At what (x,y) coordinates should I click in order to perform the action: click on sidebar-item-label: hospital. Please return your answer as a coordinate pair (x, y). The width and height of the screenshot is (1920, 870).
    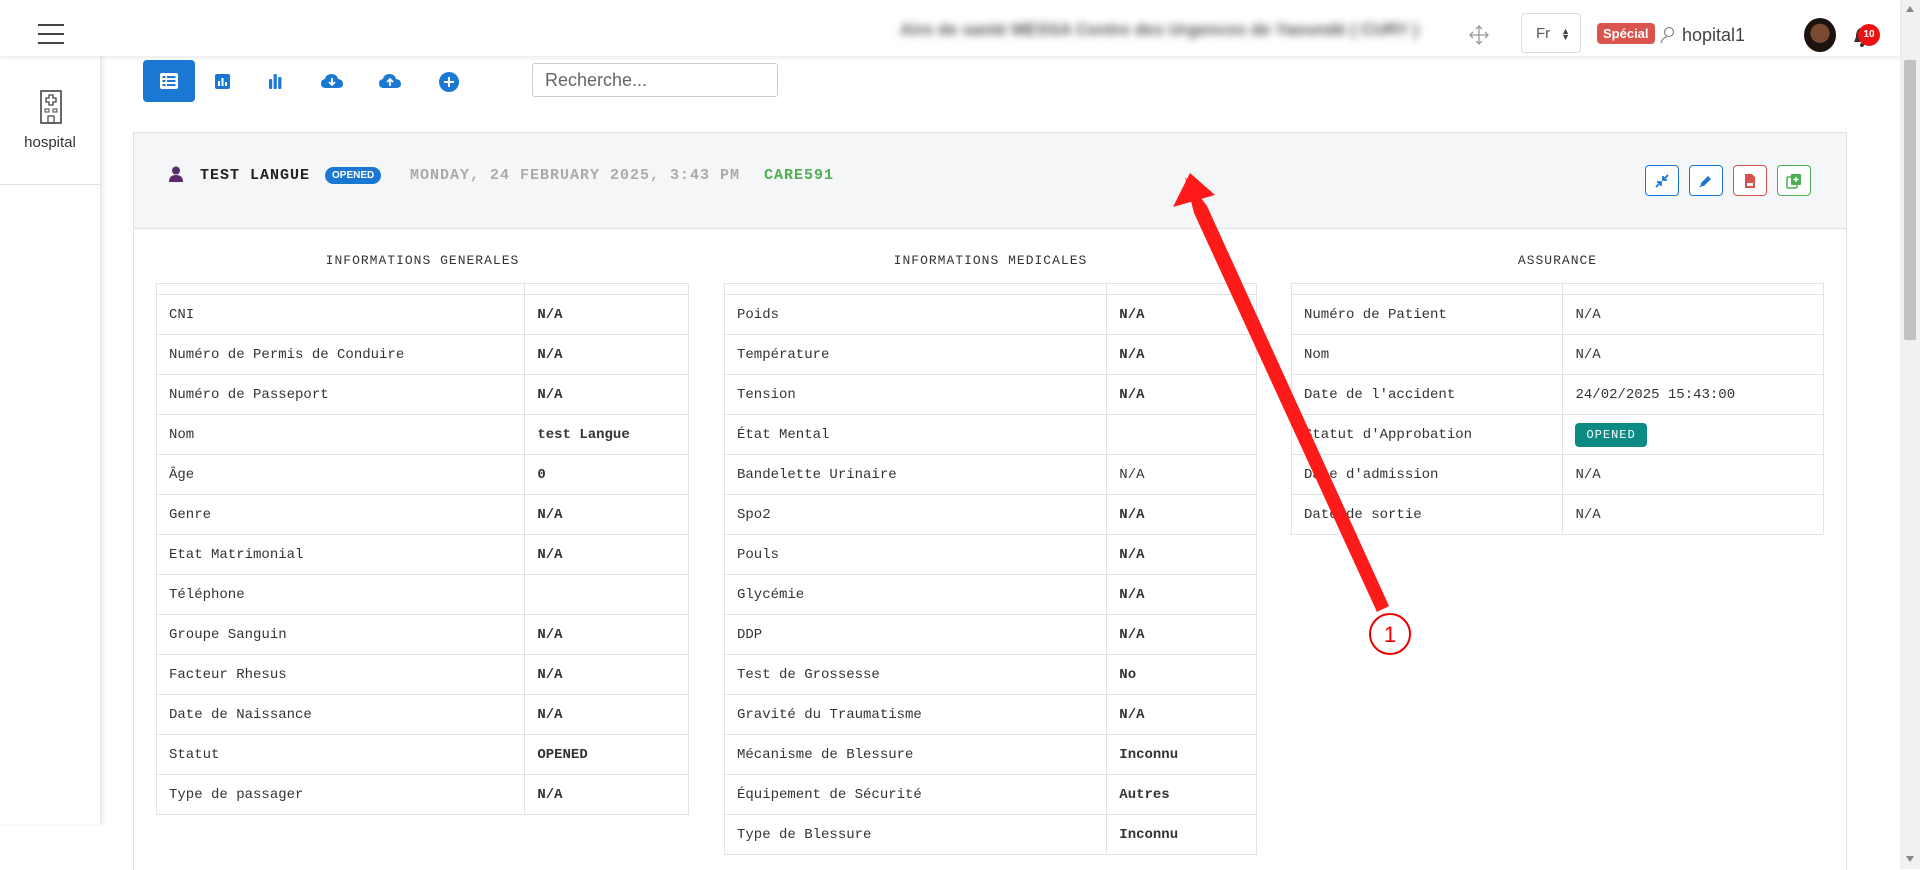
    Looking at the image, I should click on (50, 142).